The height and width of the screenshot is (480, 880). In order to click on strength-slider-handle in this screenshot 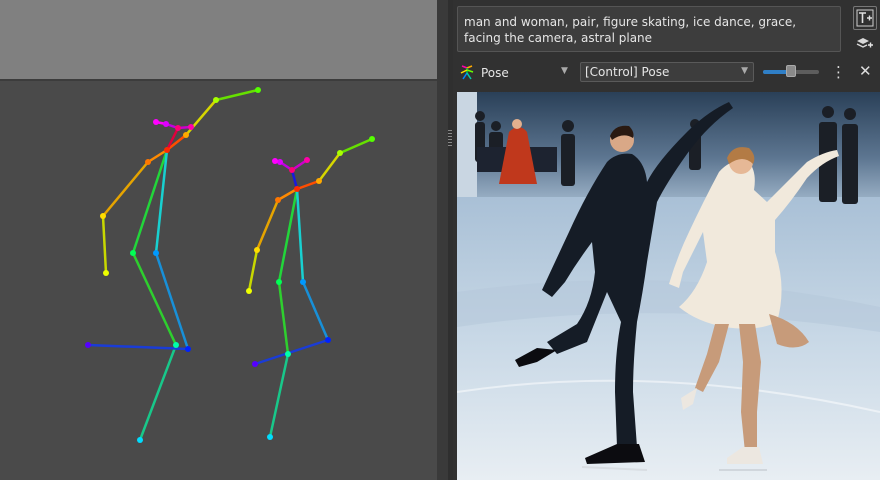, I will do `click(791, 71)`.